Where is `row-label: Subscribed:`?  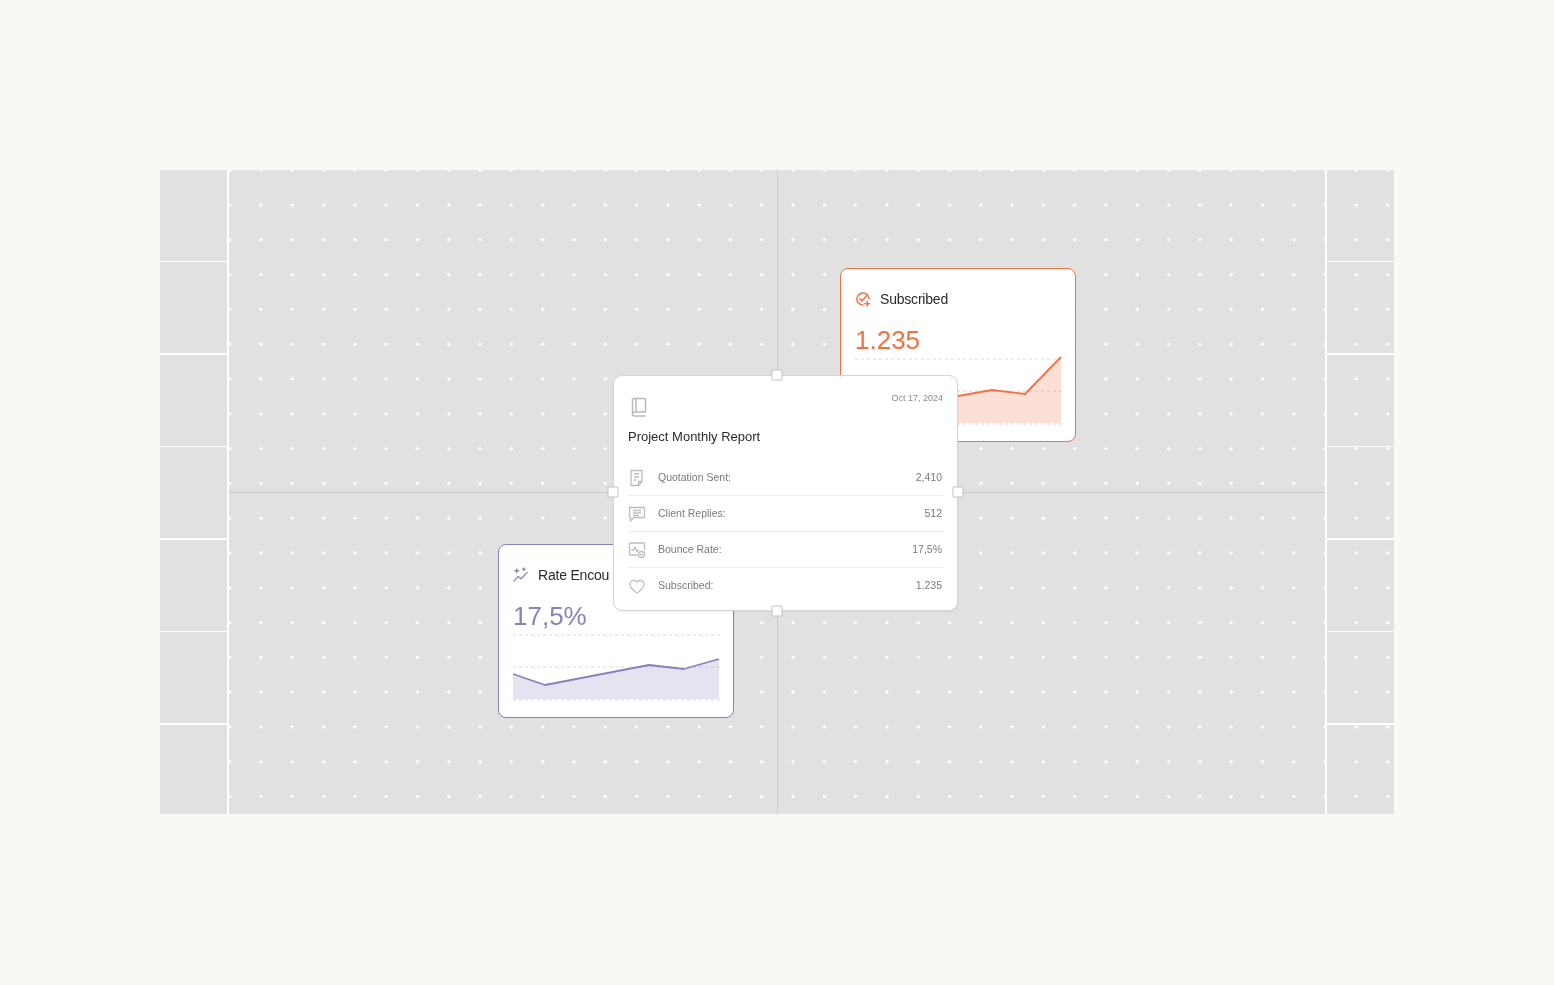 row-label: Subscribed: is located at coordinates (686, 586).